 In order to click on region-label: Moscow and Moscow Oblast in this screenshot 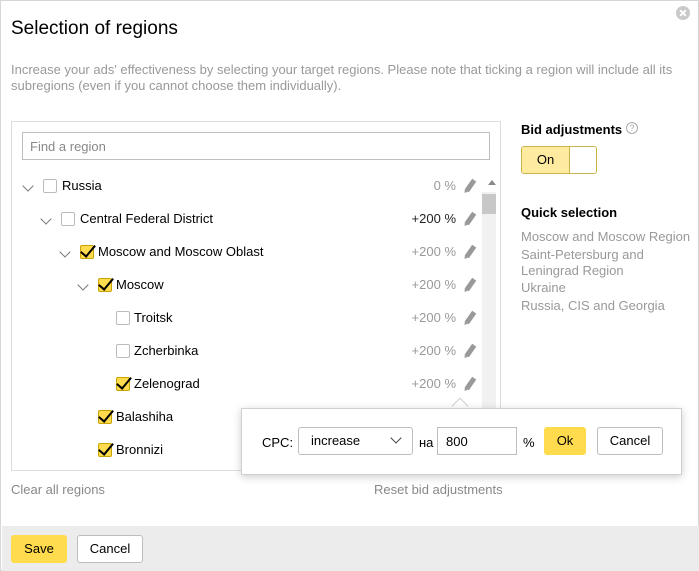, I will do `click(181, 251)`.